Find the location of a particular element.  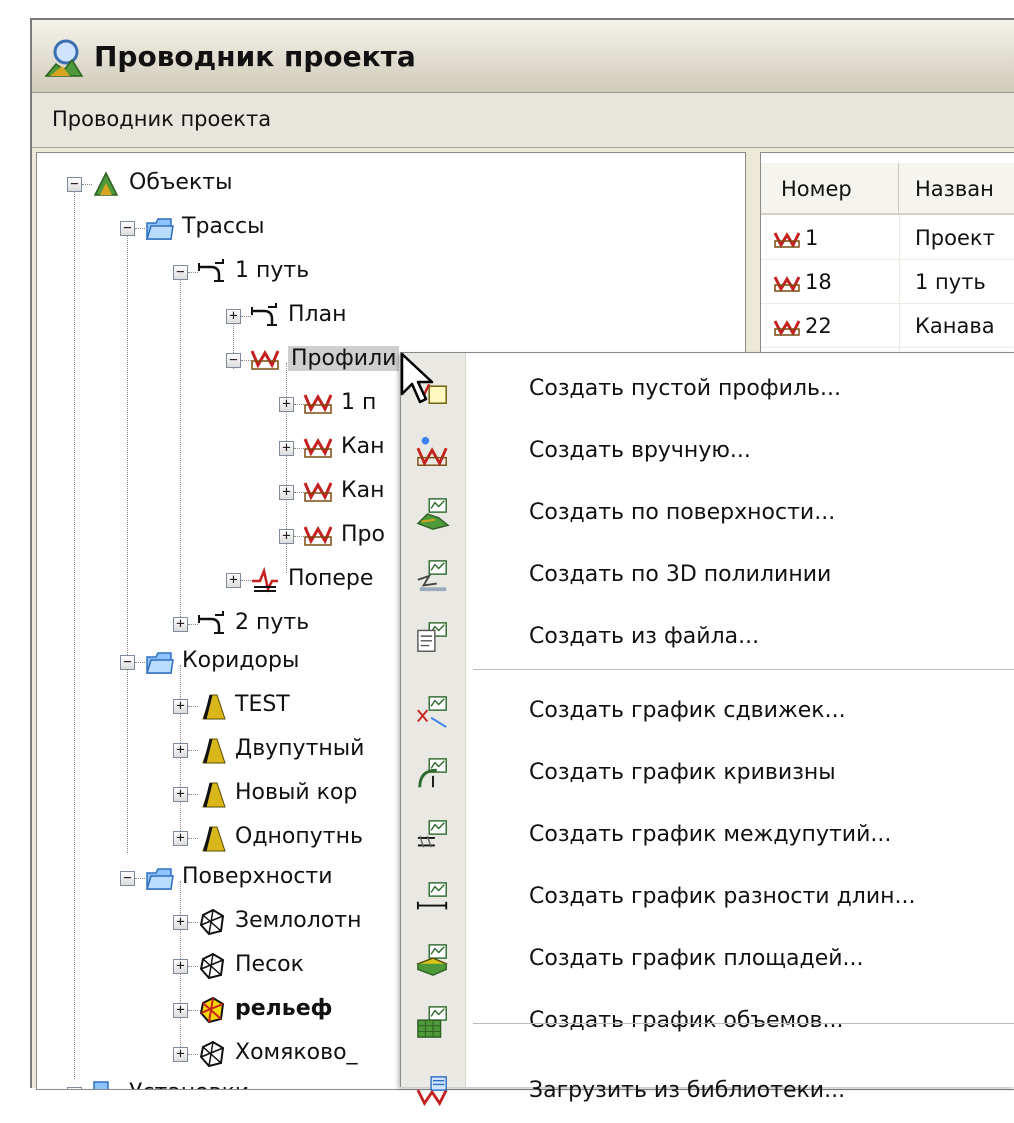

create-manual-icon is located at coordinates (432, 451).